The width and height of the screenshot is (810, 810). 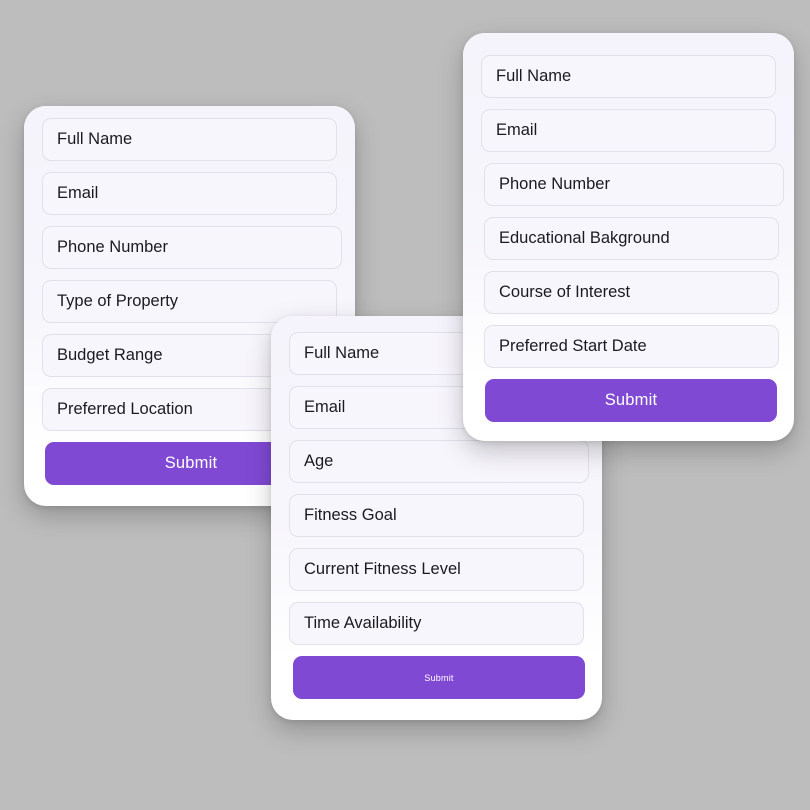 I want to click on input-label: Preferred Location, so click(x=125, y=409).